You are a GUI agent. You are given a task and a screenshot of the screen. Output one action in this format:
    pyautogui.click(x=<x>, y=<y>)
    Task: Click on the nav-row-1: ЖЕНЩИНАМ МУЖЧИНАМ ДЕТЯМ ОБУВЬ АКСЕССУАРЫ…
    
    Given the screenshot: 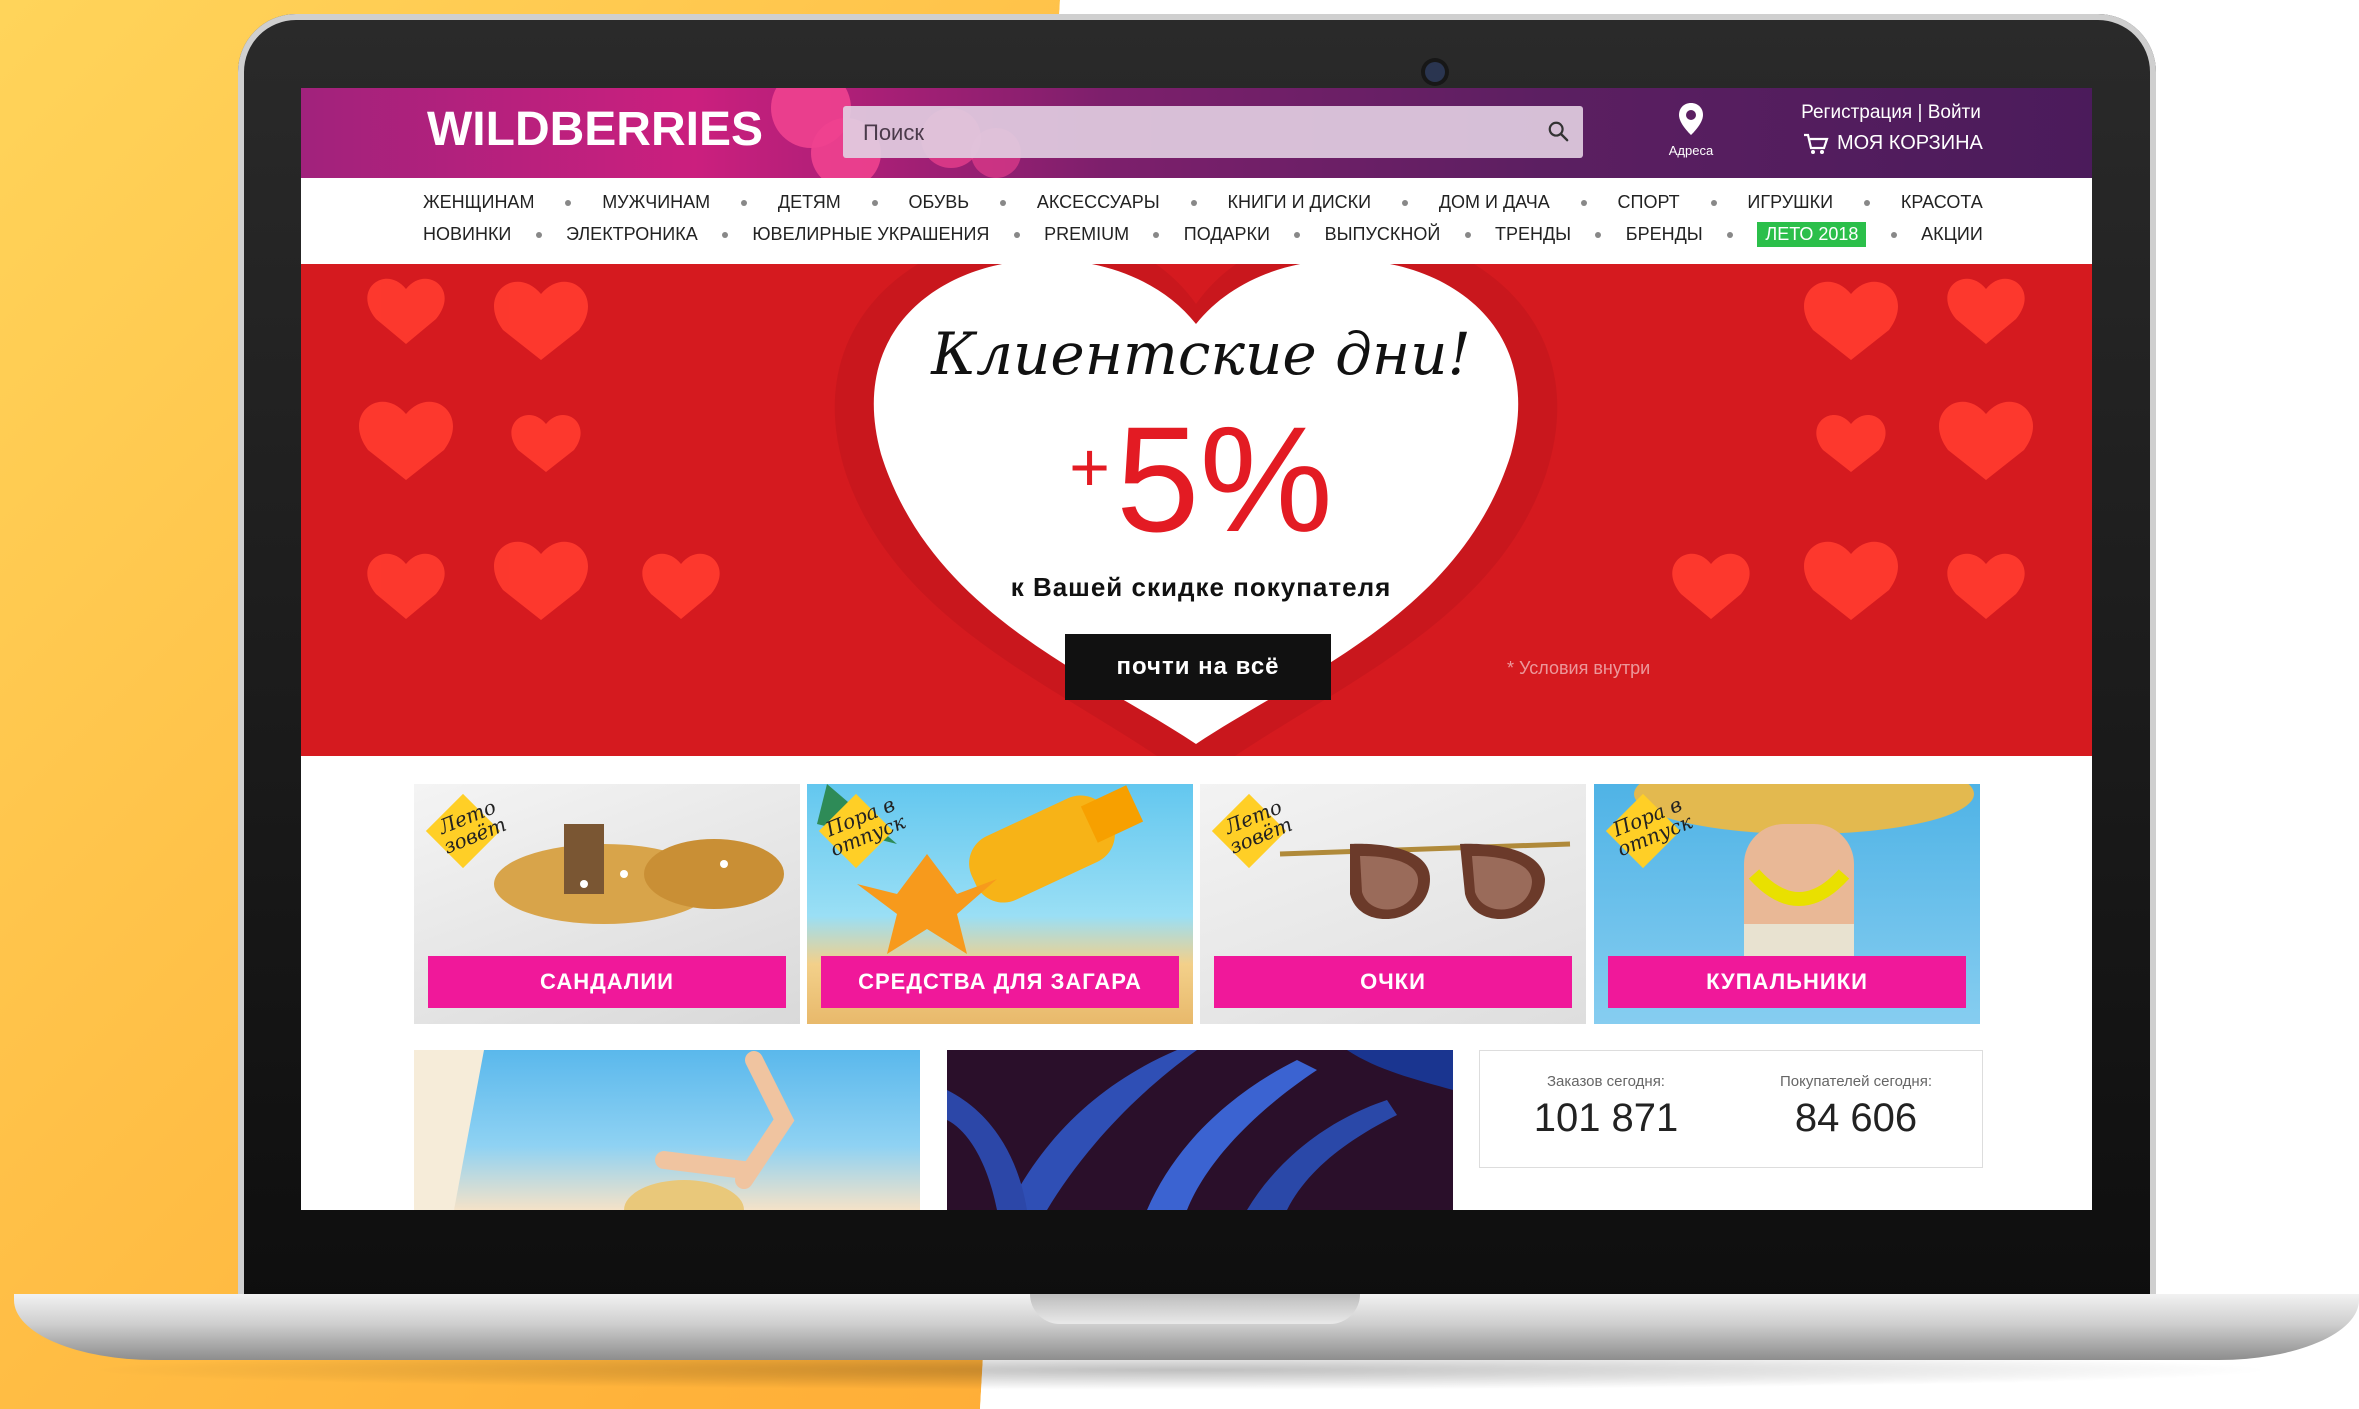 What is the action you would take?
    pyautogui.click(x=1203, y=202)
    